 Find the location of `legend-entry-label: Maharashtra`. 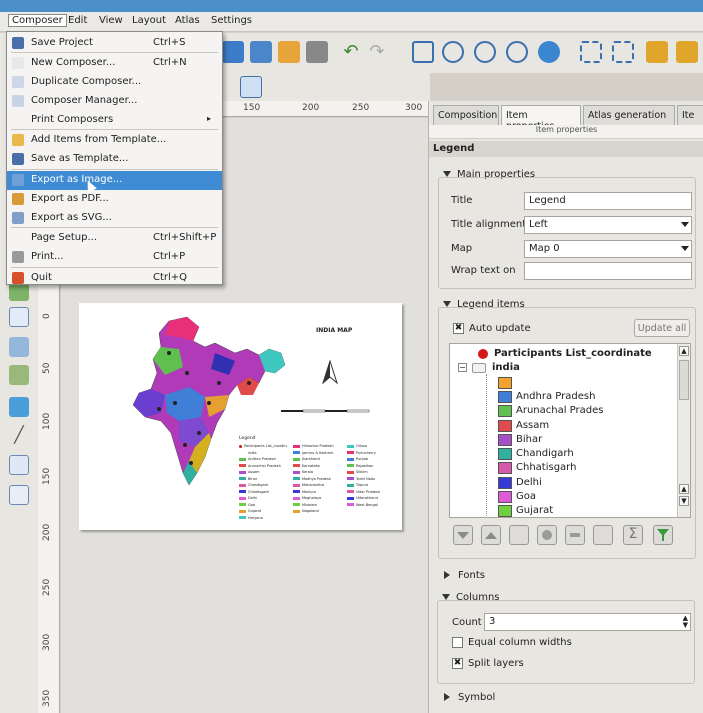

legend-entry-label: Maharashtra is located at coordinates (313, 485).